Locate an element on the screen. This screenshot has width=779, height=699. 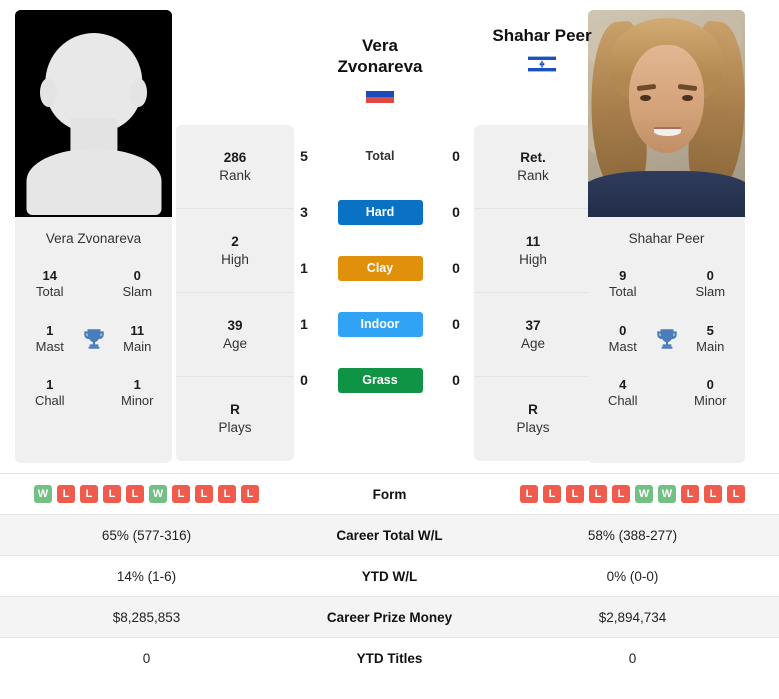
h2h-row-indoor: 1 Indoor 0 is located at coordinates (380, 324).